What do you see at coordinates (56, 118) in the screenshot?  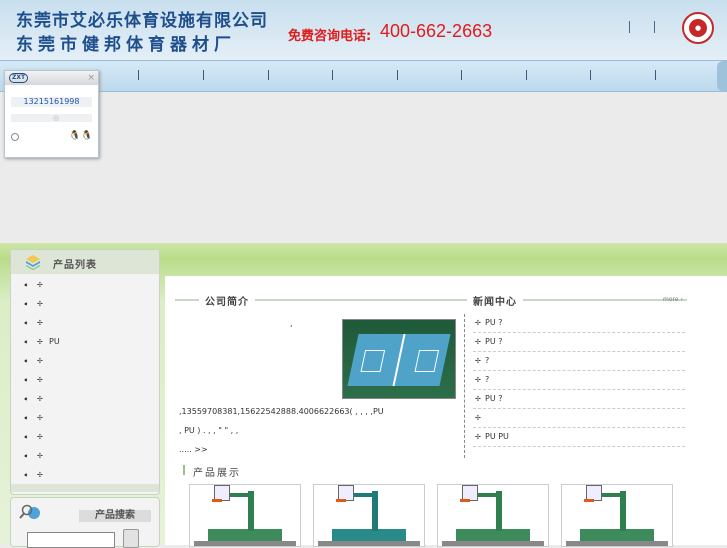 I see `widget-status-icon: ◎` at bounding box center [56, 118].